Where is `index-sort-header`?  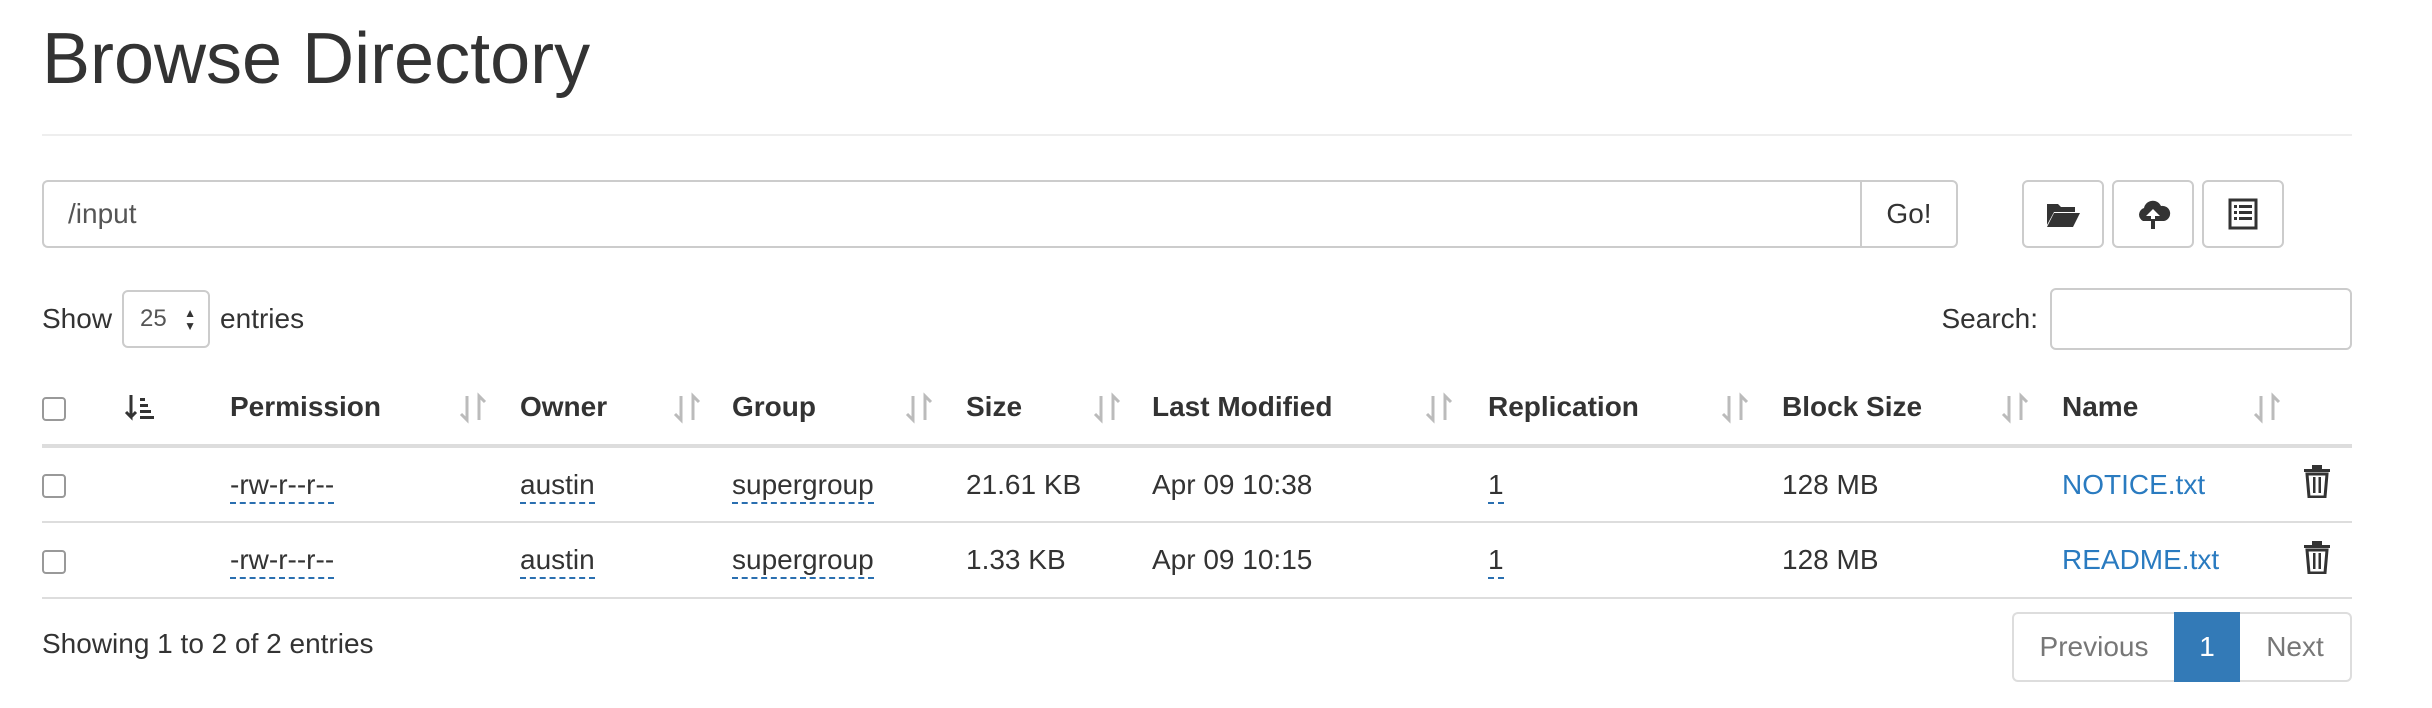
index-sort-header is located at coordinates (177, 409).